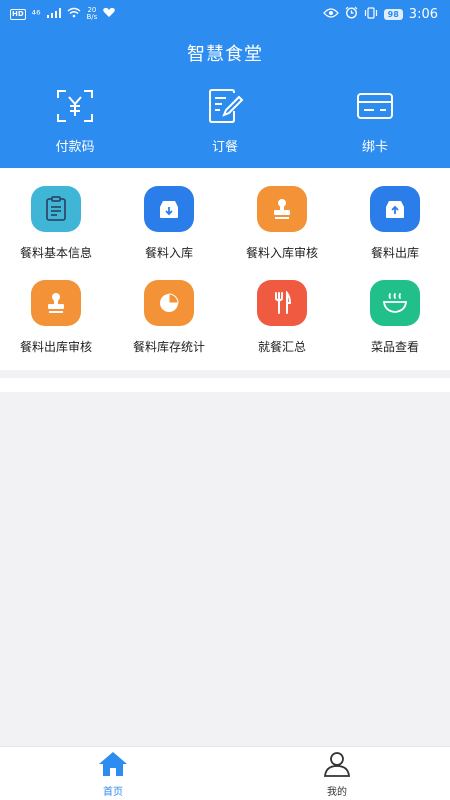  I want to click on net-speed: 20 B/s, so click(92, 13).